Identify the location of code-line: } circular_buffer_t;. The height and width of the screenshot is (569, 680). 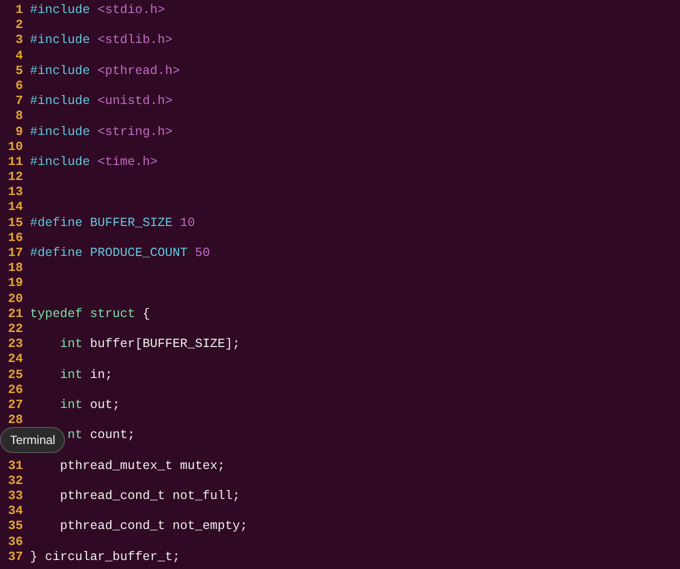
(105, 557).